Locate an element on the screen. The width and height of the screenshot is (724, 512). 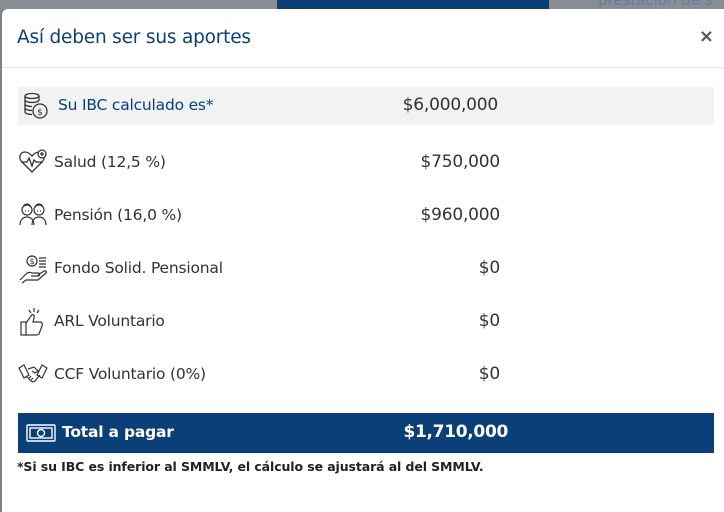
ccf-label: CCF Voluntario (0%) is located at coordinates (130, 374).